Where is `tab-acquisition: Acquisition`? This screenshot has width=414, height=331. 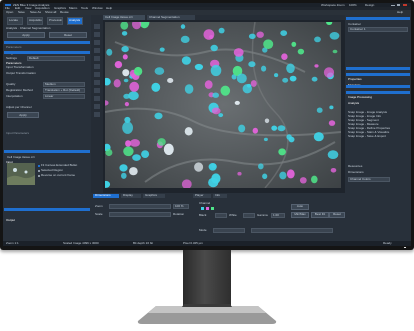 tab-acquisition: Acquisition is located at coordinates (35, 21).